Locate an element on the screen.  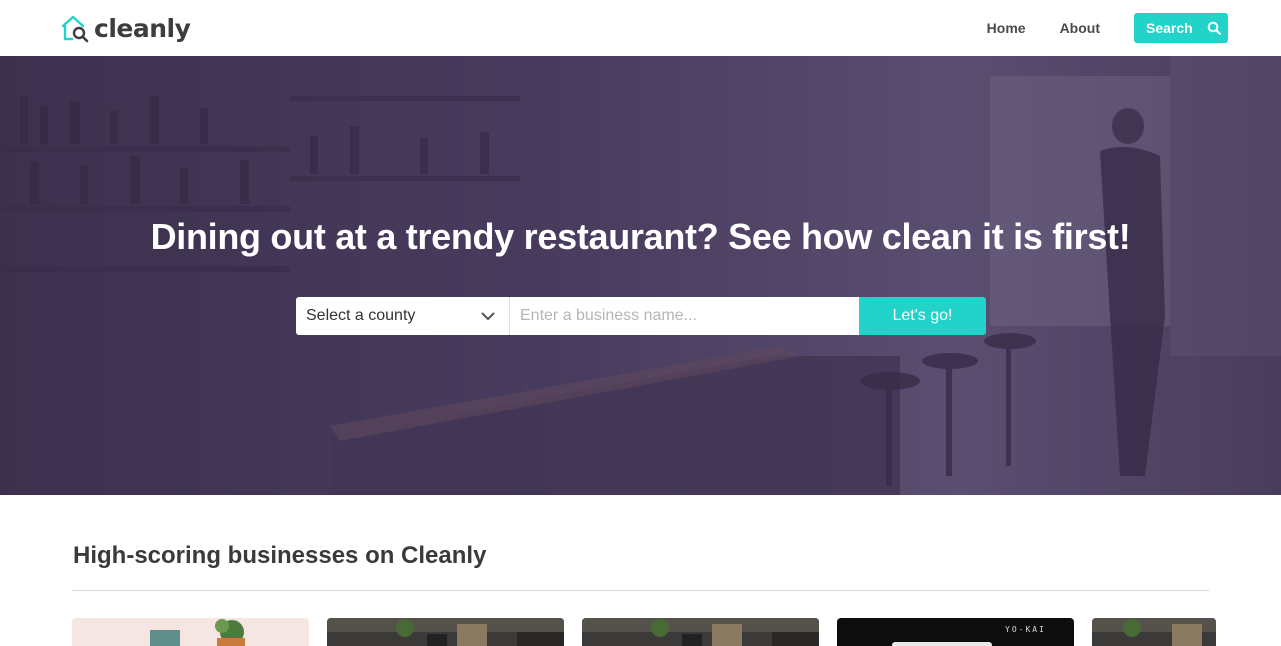
nav-search-button: Search is located at coordinates (1181, 28).